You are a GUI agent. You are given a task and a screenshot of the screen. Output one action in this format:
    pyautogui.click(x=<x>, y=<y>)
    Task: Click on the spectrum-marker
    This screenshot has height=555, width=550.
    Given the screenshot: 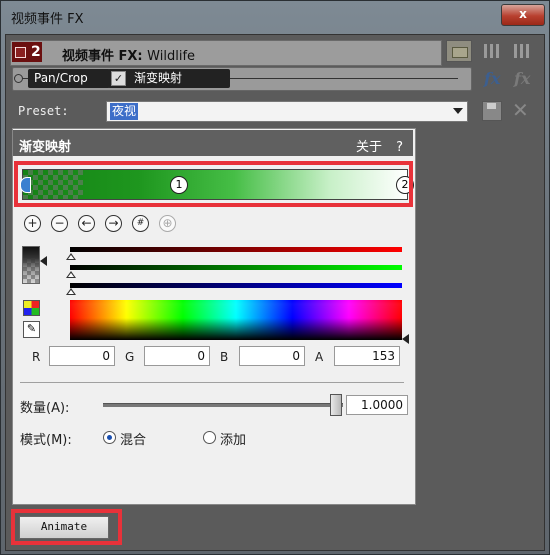 What is the action you would take?
    pyautogui.click(x=405, y=339)
    